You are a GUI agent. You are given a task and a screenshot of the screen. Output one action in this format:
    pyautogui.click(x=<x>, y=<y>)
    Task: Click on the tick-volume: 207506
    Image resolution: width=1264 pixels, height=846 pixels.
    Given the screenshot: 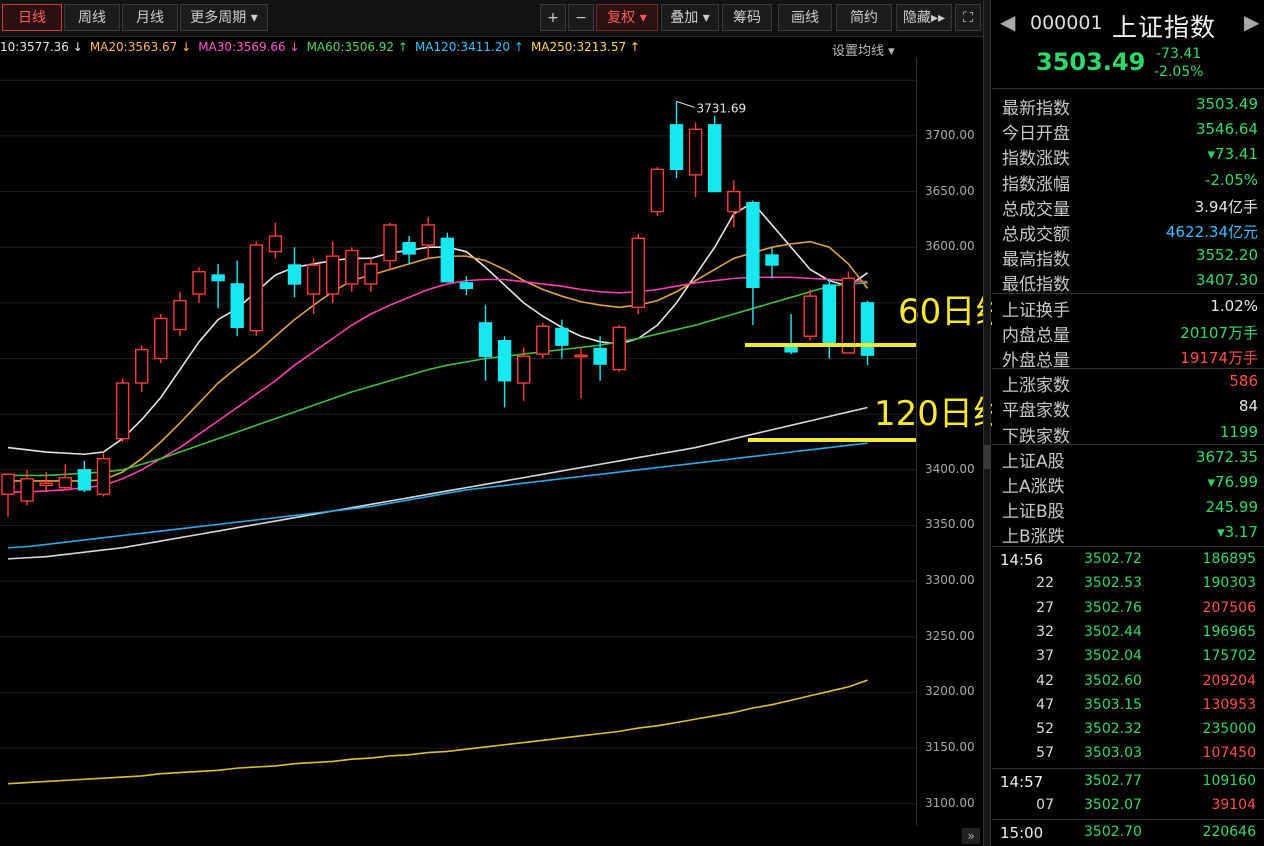 What is the action you would take?
    pyautogui.click(x=1229, y=607)
    